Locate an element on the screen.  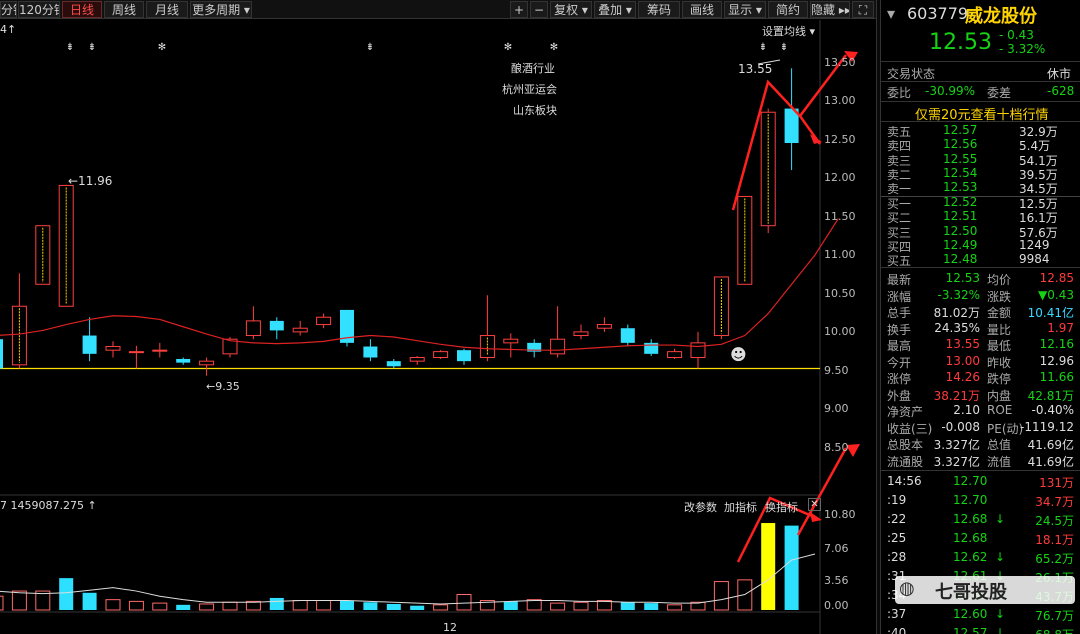
status-label: 交易状态 is located at coordinates (911, 74).